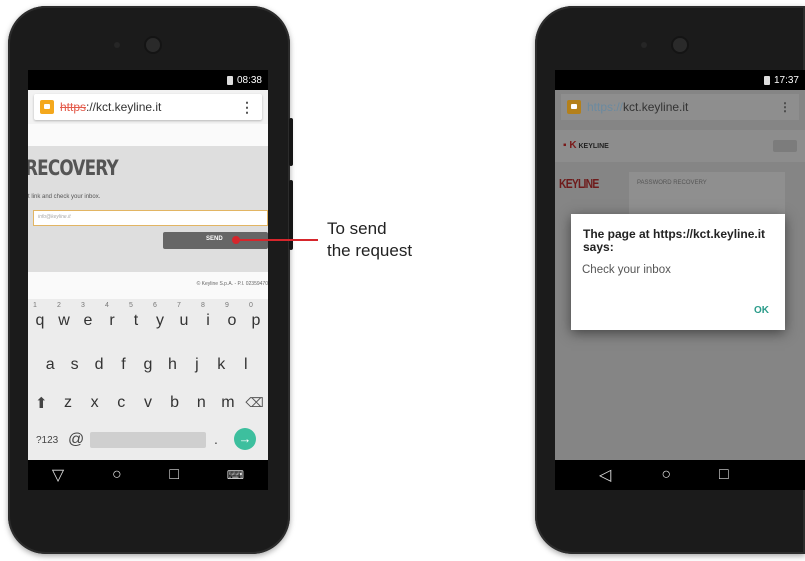 The image size is (805, 561). I want to click on email-input: info@keyline.it, so click(150, 218).